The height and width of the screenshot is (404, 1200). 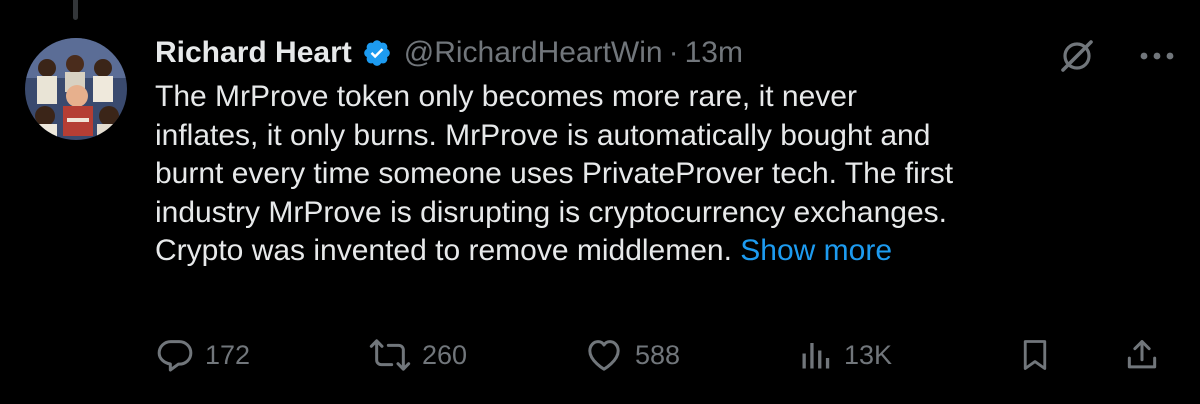 I want to click on like-count: 588, so click(x=658, y=354).